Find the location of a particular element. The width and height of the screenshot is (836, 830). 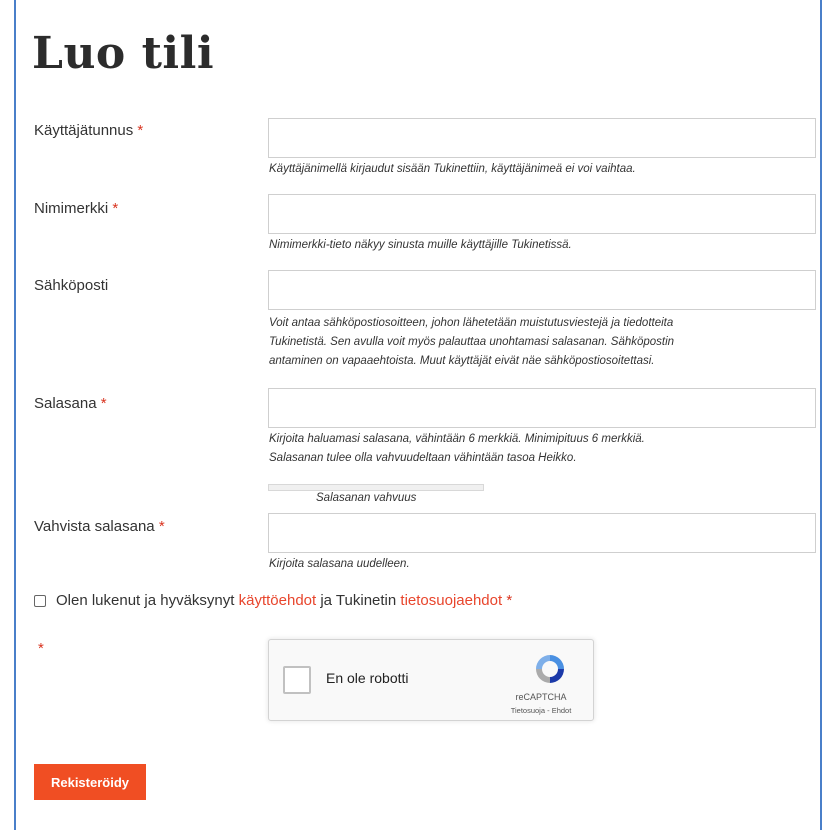

recaptcha-brand: reCAPTCHA is located at coordinates (541, 697).